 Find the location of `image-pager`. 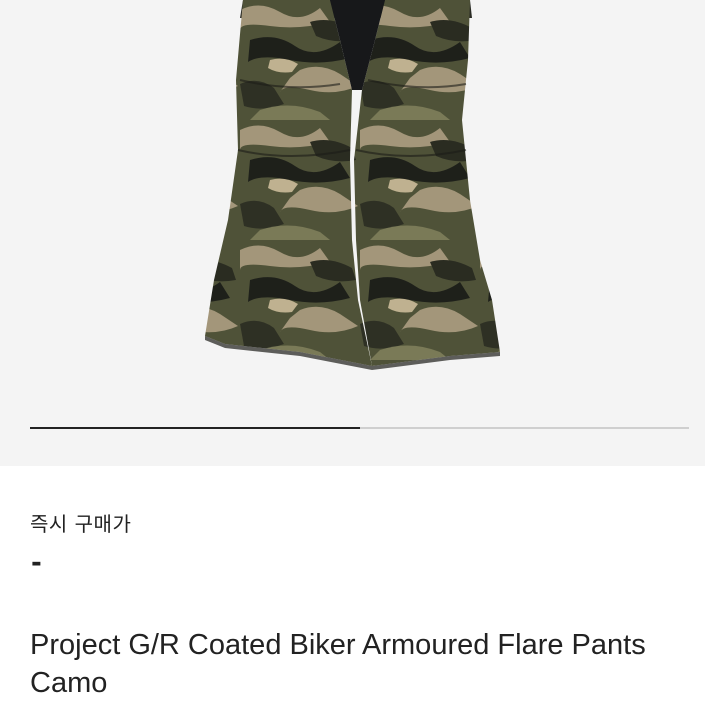

image-pager is located at coordinates (359, 428).